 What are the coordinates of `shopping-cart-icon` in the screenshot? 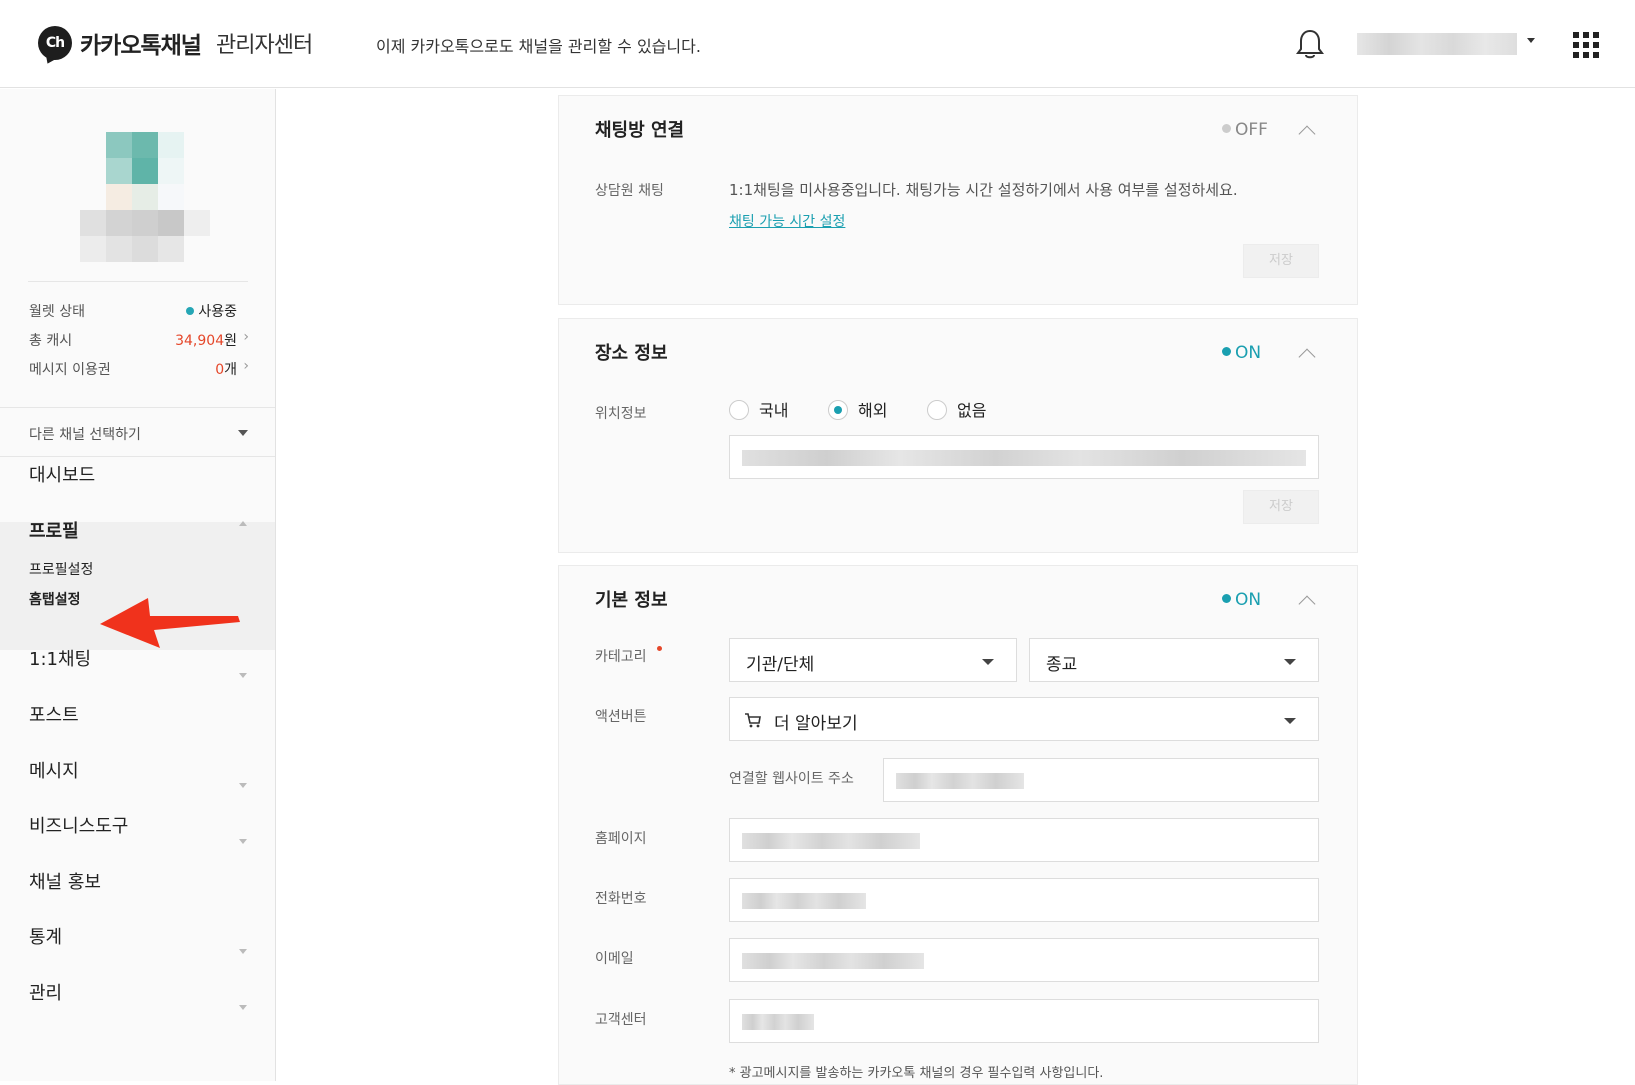 It's located at (753, 722).